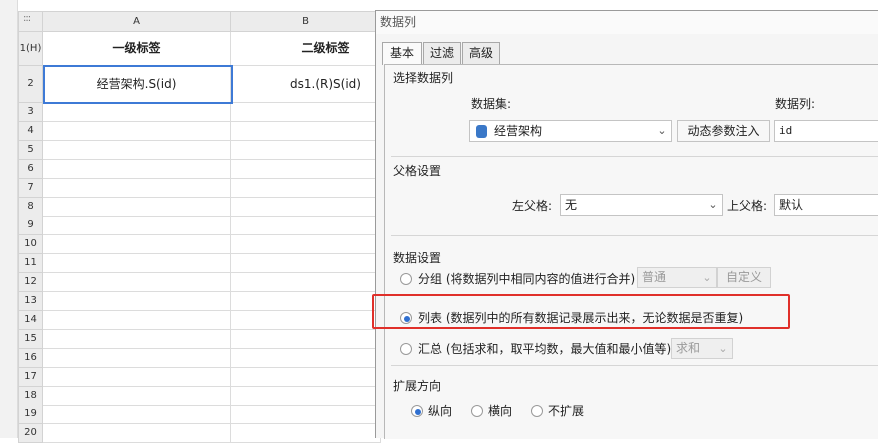 This screenshot has width=878, height=443. Describe the element at coordinates (544, 348) in the screenshot. I see `summary-option-label: 汇总 (包括求和，取平均数，最大值和最小值等)` at that location.